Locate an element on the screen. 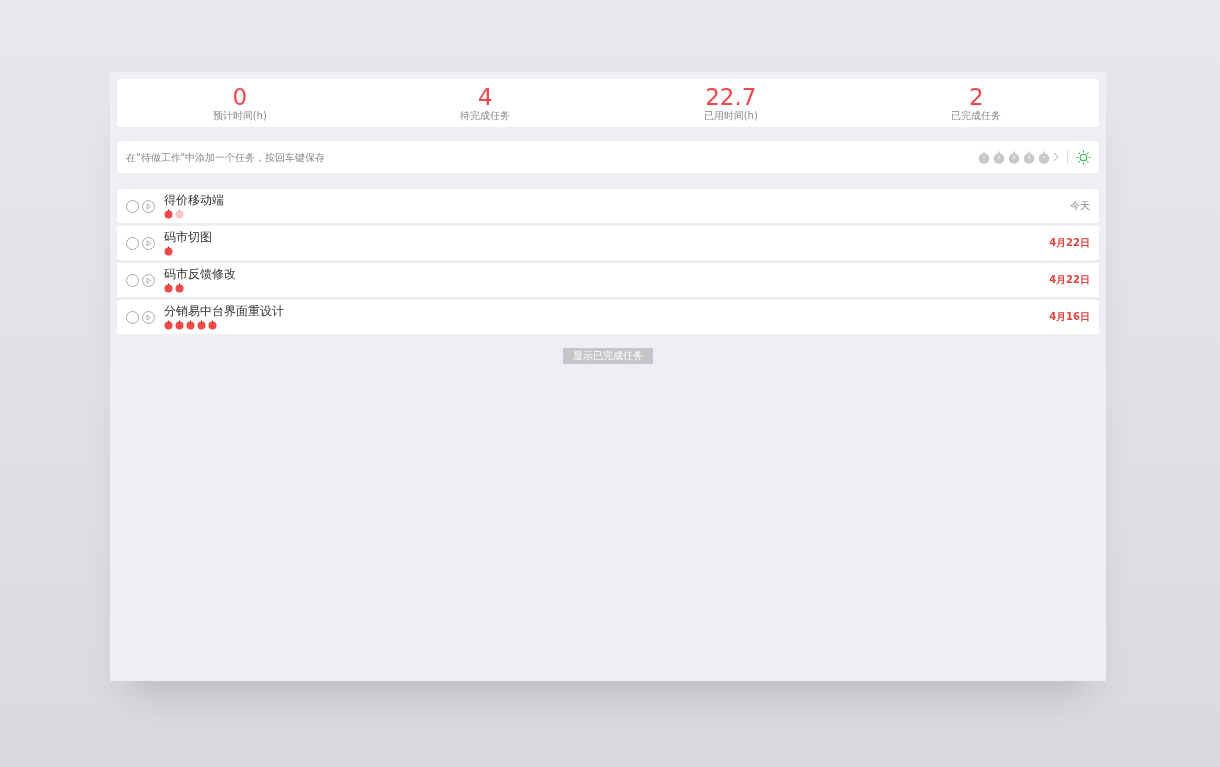  task-row: 码市切图 4月22日 is located at coordinates (608, 243).